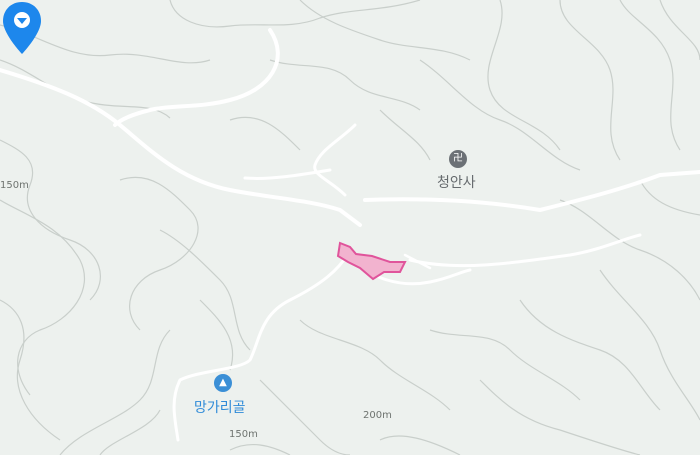  I want to click on place-label-valley: 망가리골, so click(220, 407).